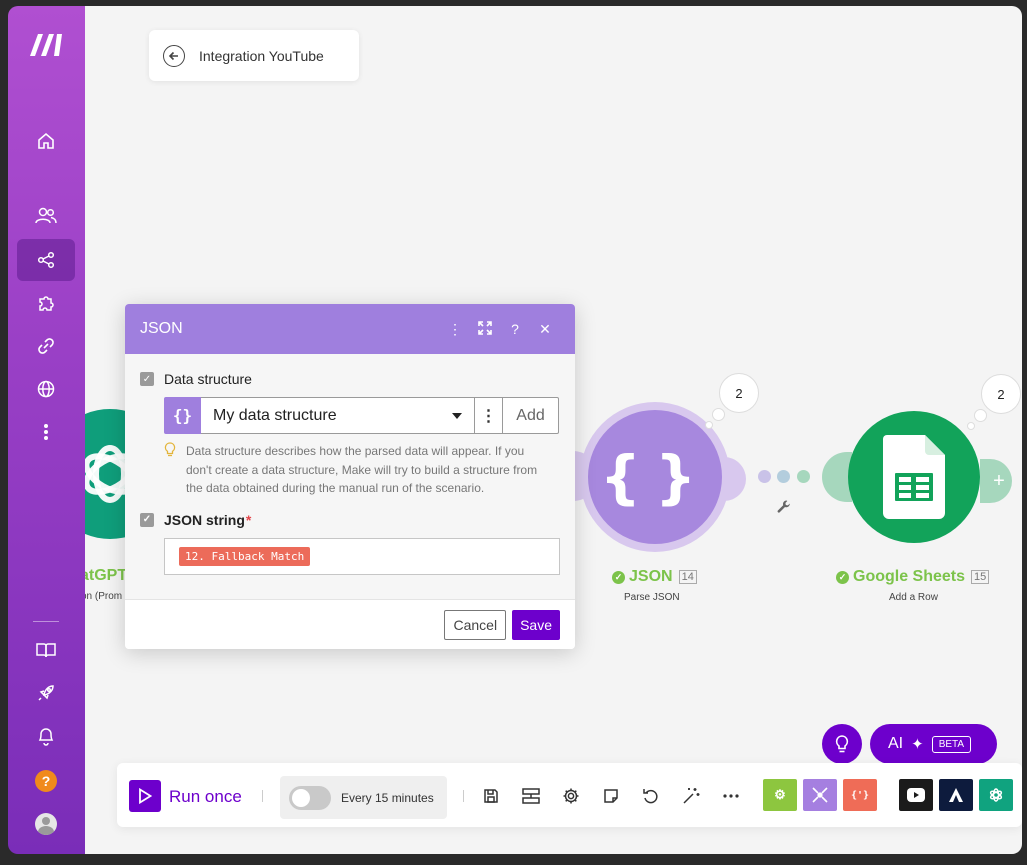 The height and width of the screenshot is (865, 1027). What do you see at coordinates (731, 796) in the screenshot?
I see `more-horizontal-icon` at bounding box center [731, 796].